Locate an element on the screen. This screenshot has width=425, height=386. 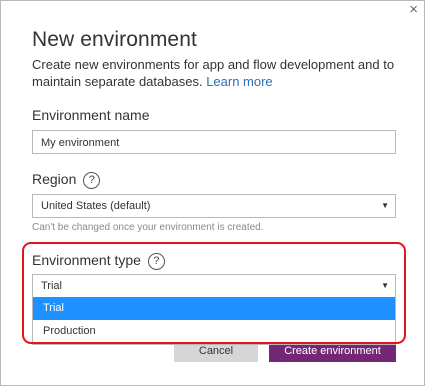
help-icon: ? is located at coordinates (92, 180).